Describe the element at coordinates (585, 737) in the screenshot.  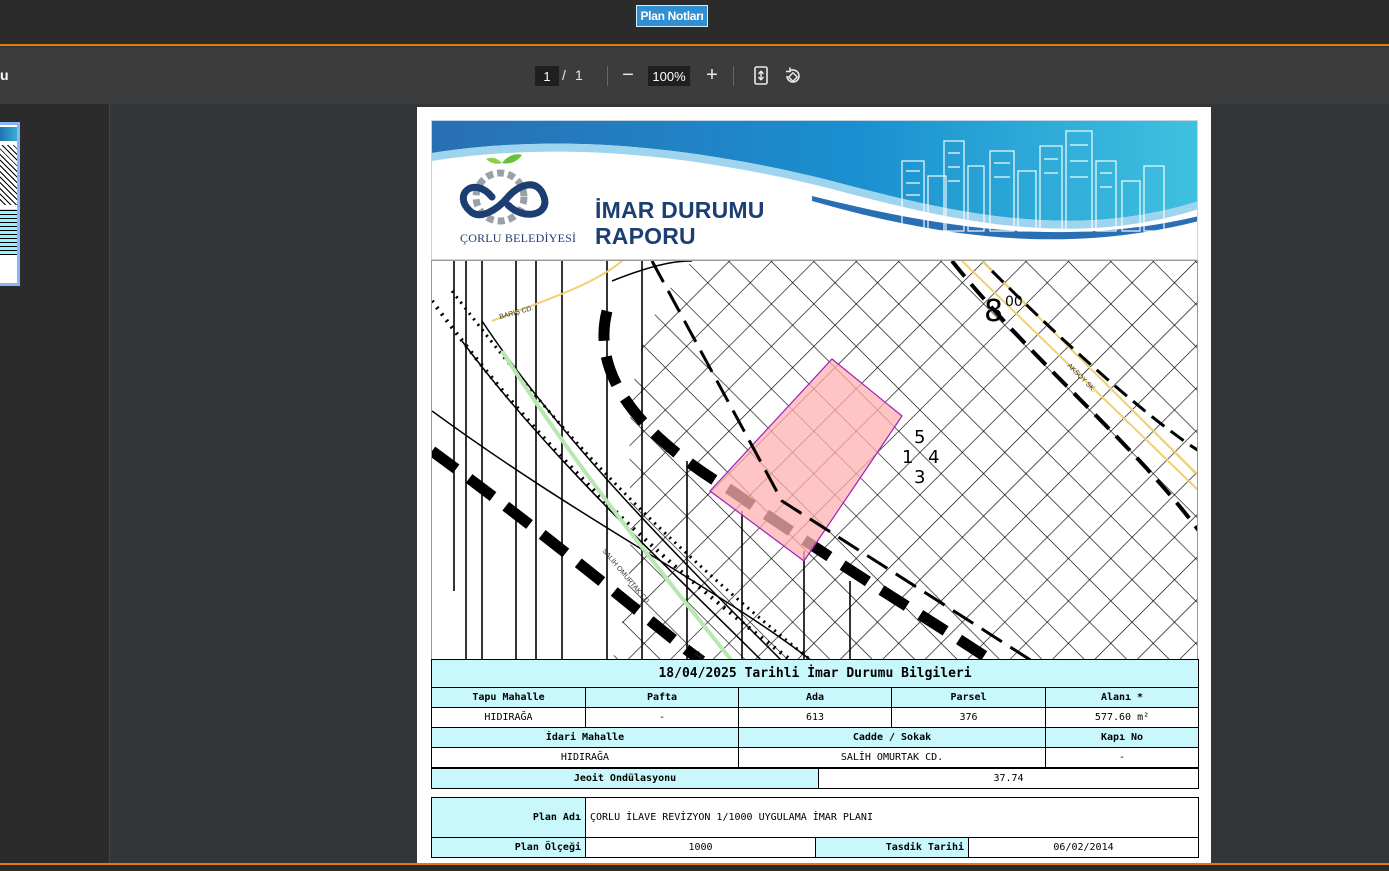
I see `header-idari-mahalle: İdari Mahalle` at that location.